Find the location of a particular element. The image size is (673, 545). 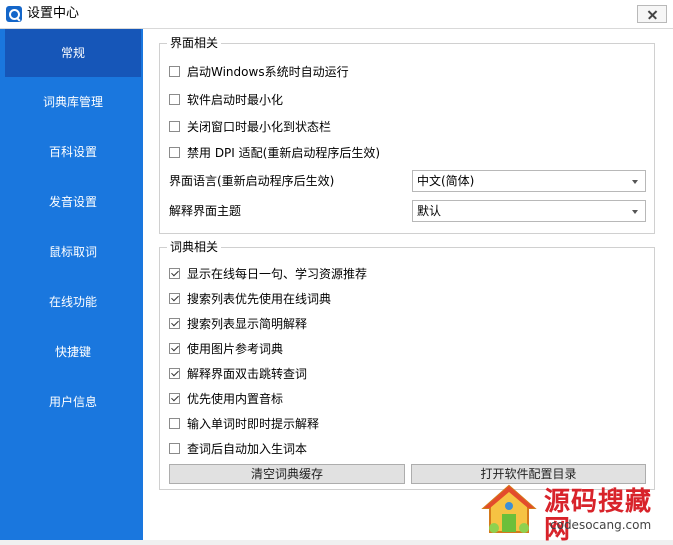

option-label: 使用图片参考词典 is located at coordinates (235, 349).